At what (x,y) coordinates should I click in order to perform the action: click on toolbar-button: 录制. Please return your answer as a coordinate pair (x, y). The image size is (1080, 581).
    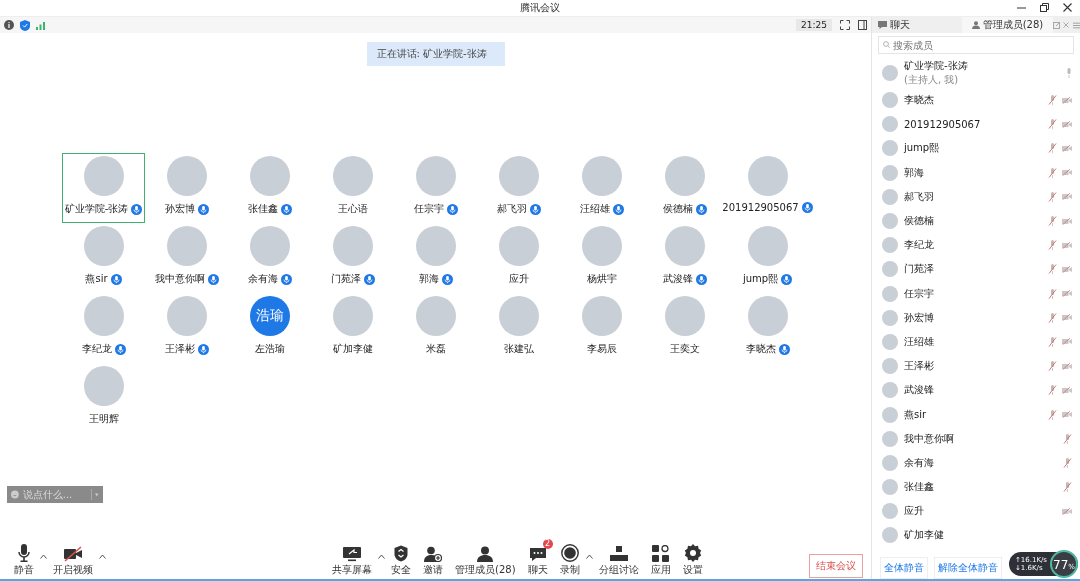
    Looking at the image, I should click on (569, 557).